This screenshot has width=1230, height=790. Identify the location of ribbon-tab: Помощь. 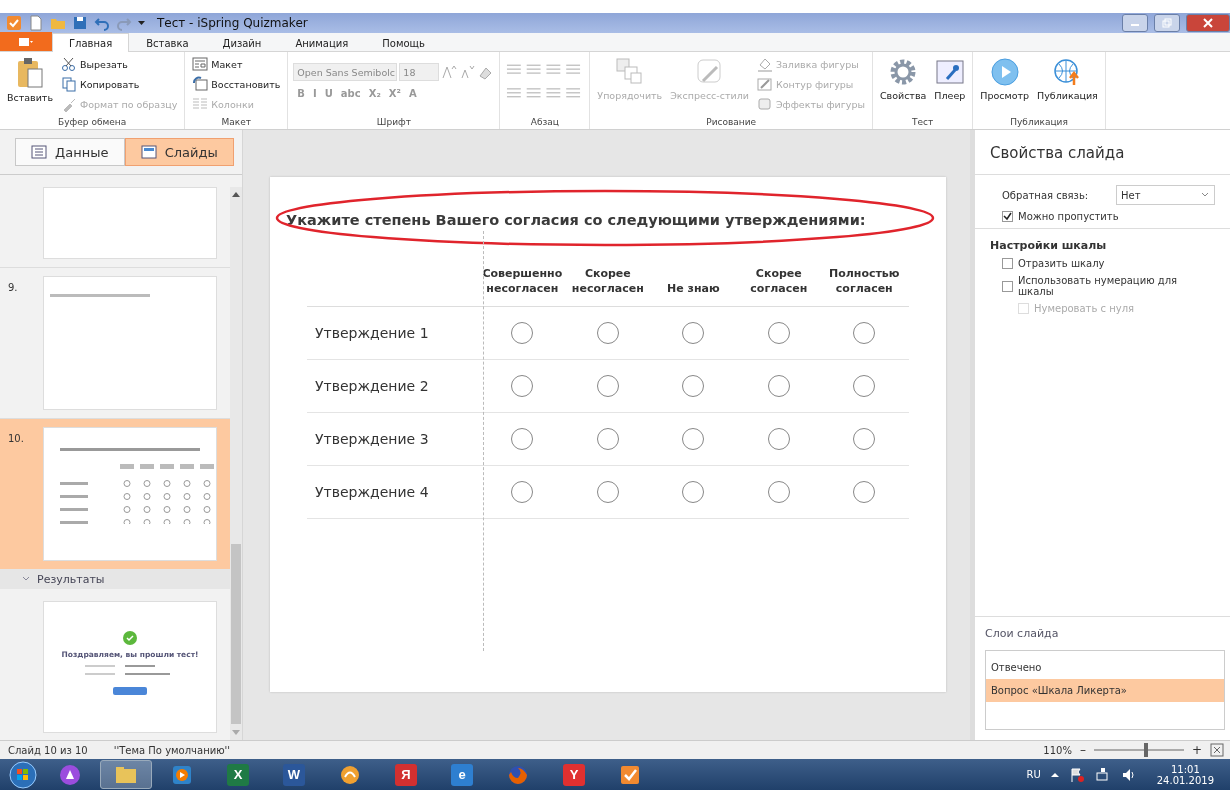
(403, 42).